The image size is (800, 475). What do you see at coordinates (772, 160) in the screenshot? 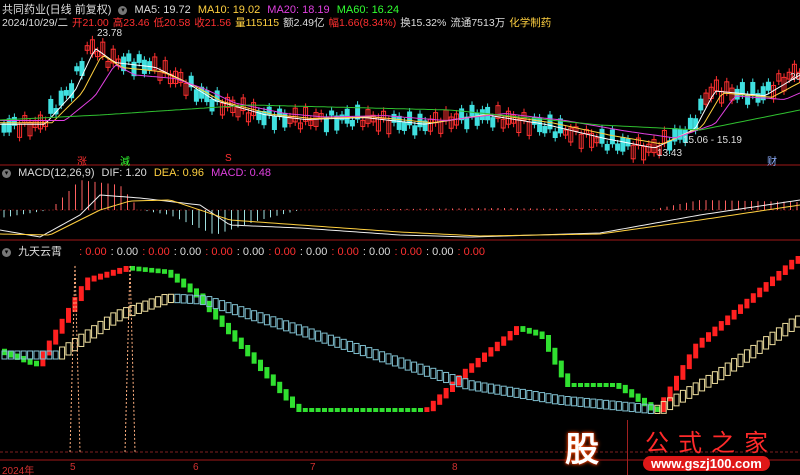
I see `signal-finance: 财` at bounding box center [772, 160].